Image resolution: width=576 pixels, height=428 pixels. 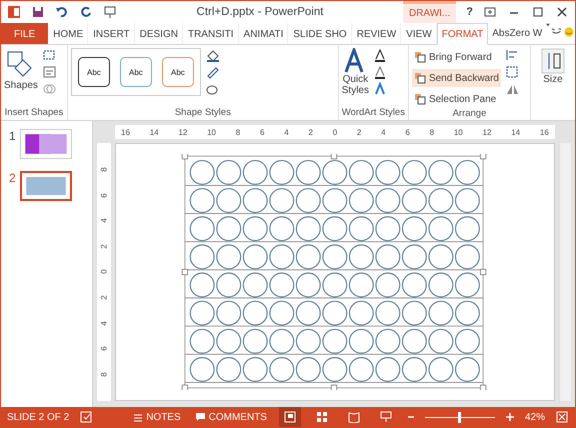 What do you see at coordinates (157, 417) in the screenshot?
I see `notes-button: NOTES` at bounding box center [157, 417].